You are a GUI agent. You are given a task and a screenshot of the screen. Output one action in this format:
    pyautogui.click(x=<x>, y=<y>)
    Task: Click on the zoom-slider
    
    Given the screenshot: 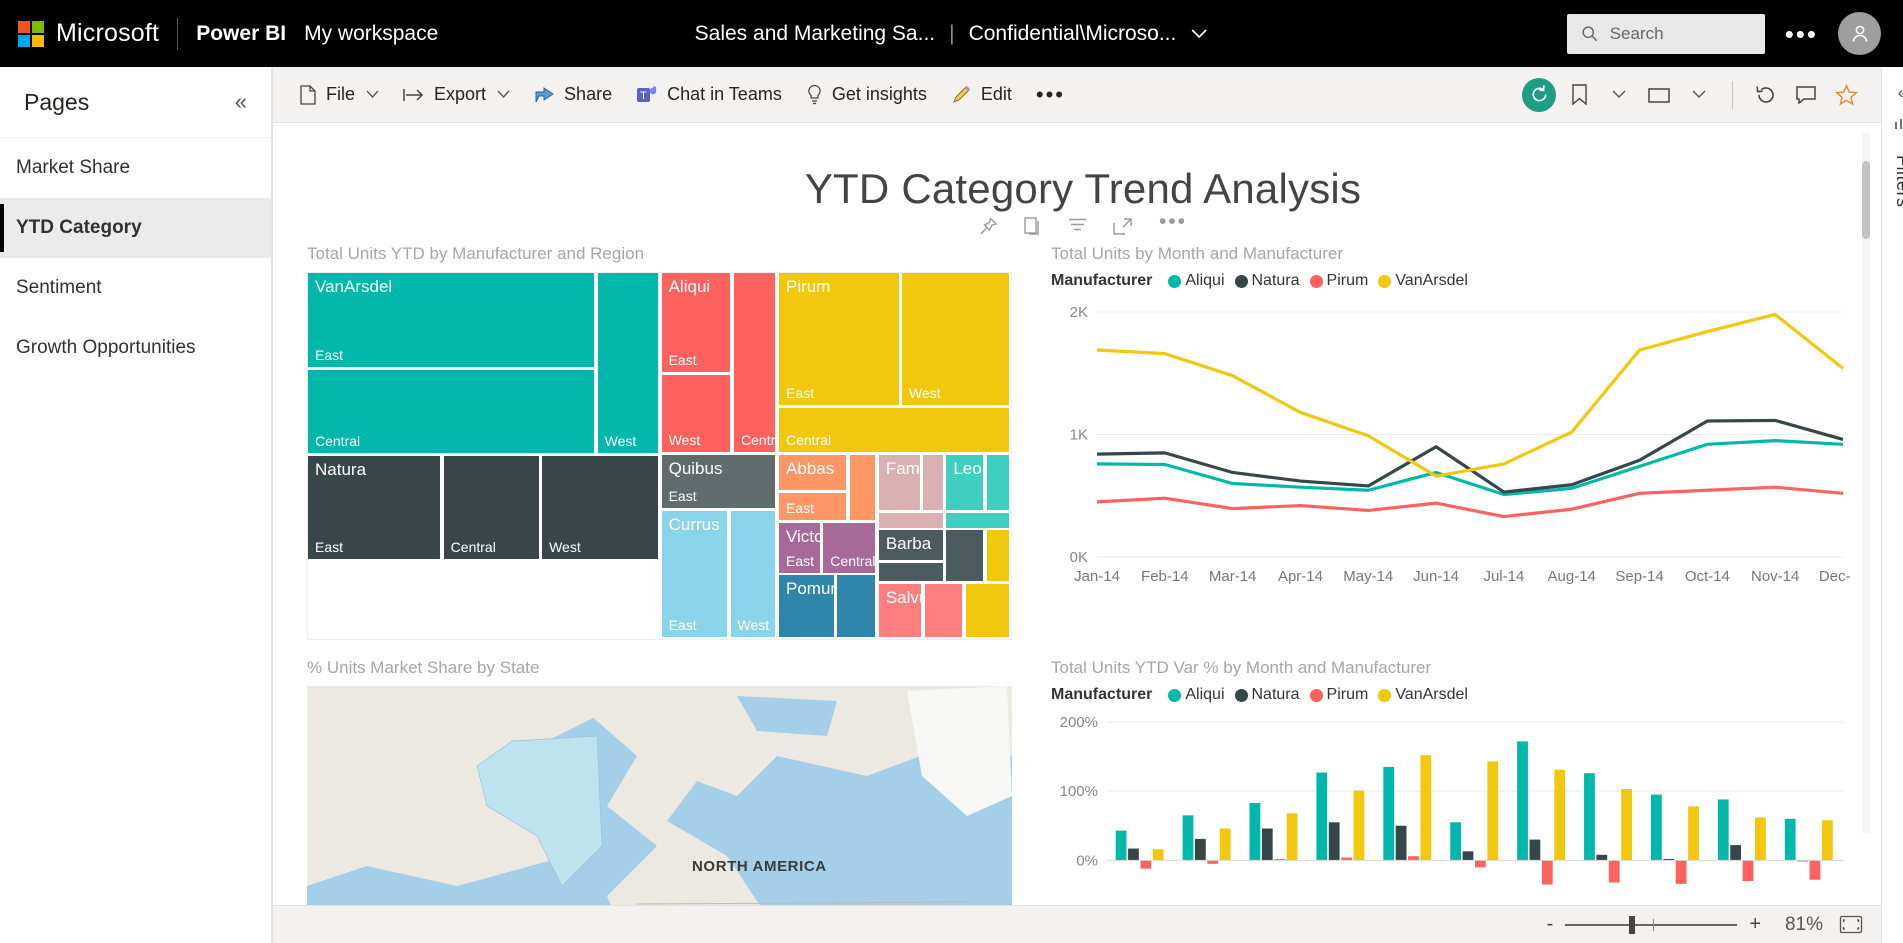 What is the action you would take?
    pyautogui.click(x=1651, y=924)
    